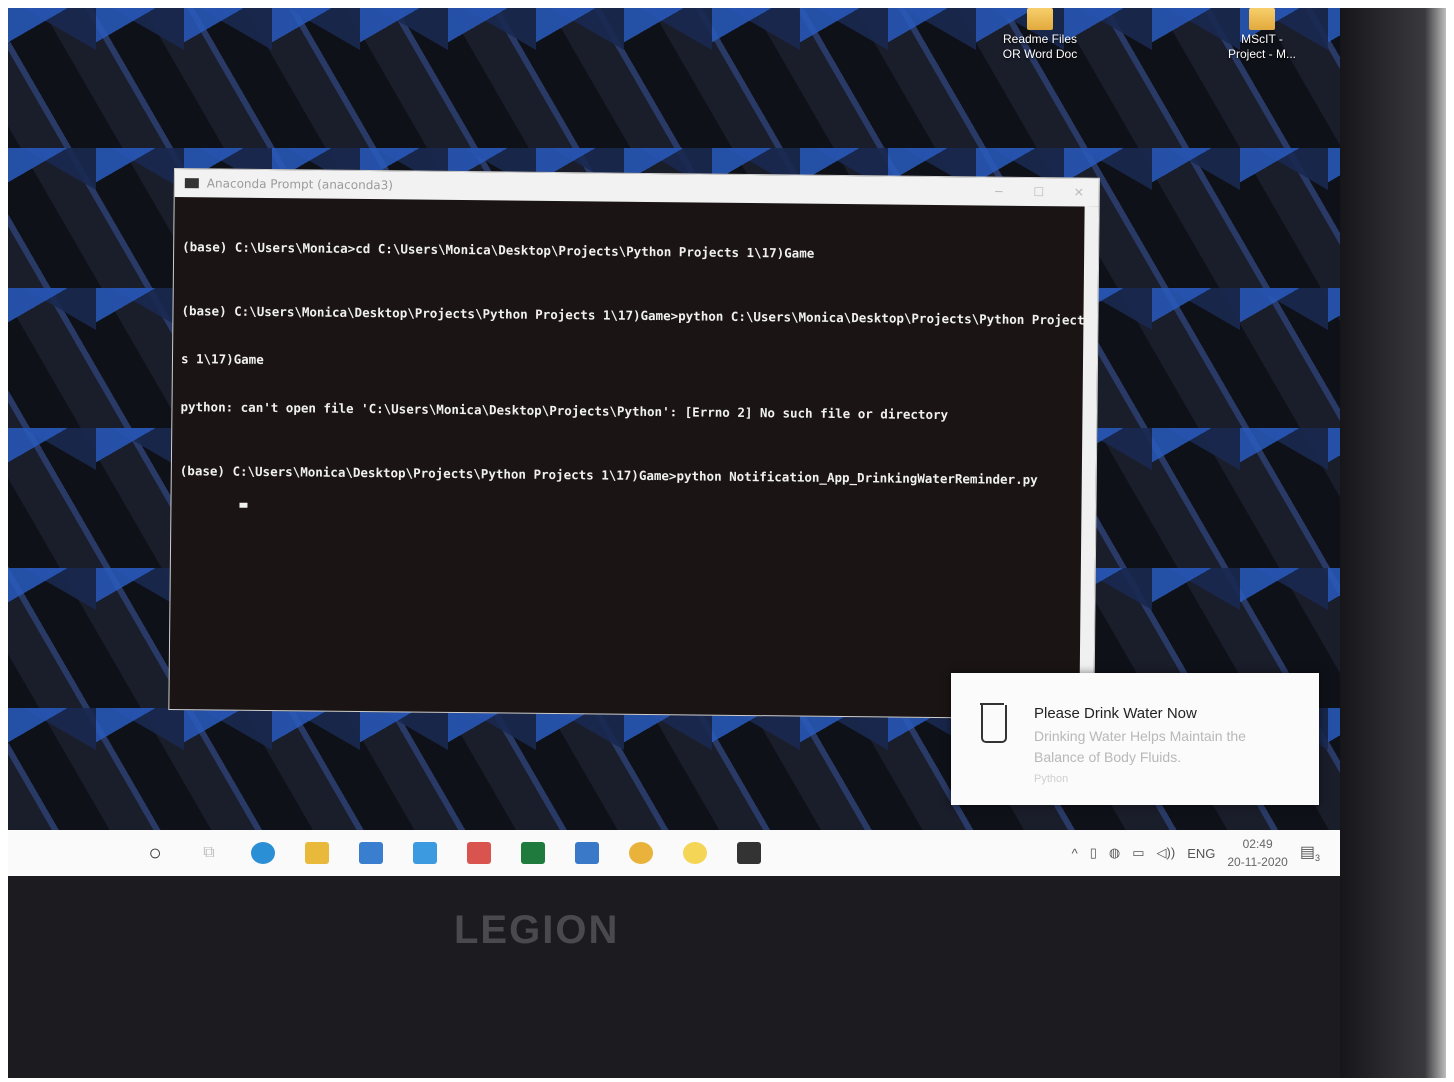  Describe the element at coordinates (1257, 862) in the screenshot. I see `clock-date: 20-11-2020` at that location.